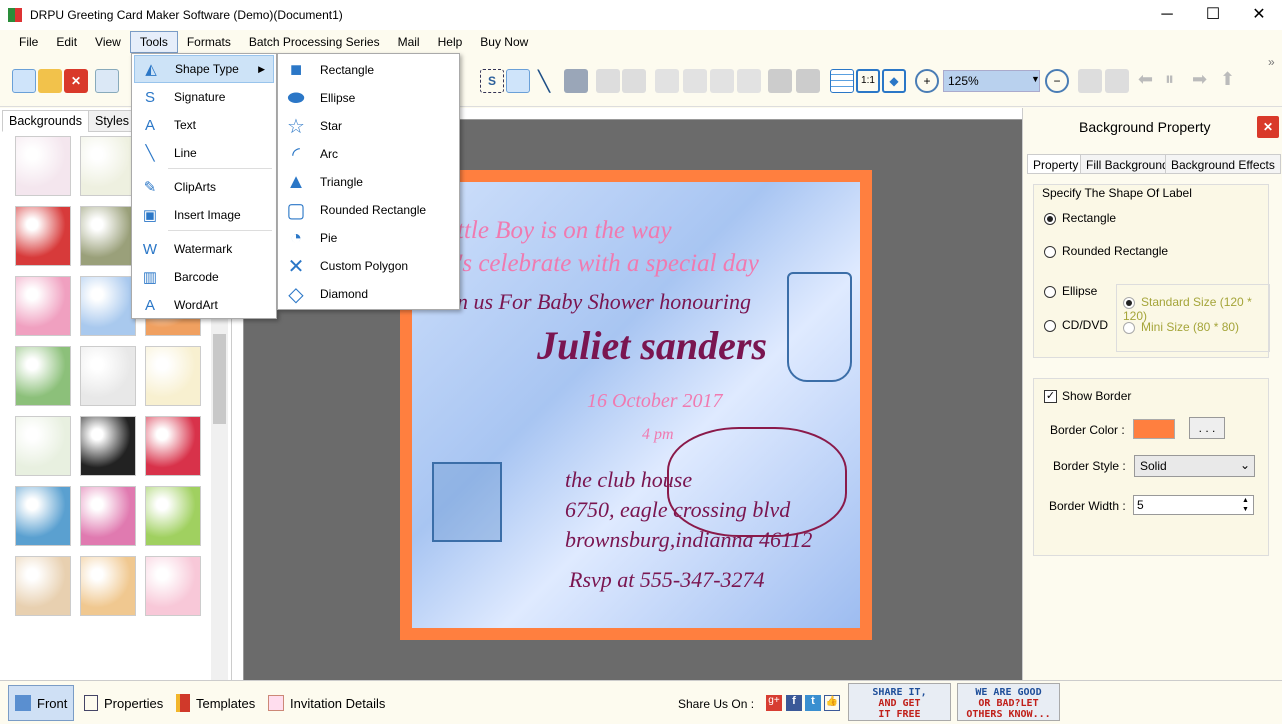 This screenshot has height=724, width=1282. Describe the element at coordinates (899, 702) in the screenshot. I see `share-promo-banner: SHARE IT, AND GET IT FREE` at that location.